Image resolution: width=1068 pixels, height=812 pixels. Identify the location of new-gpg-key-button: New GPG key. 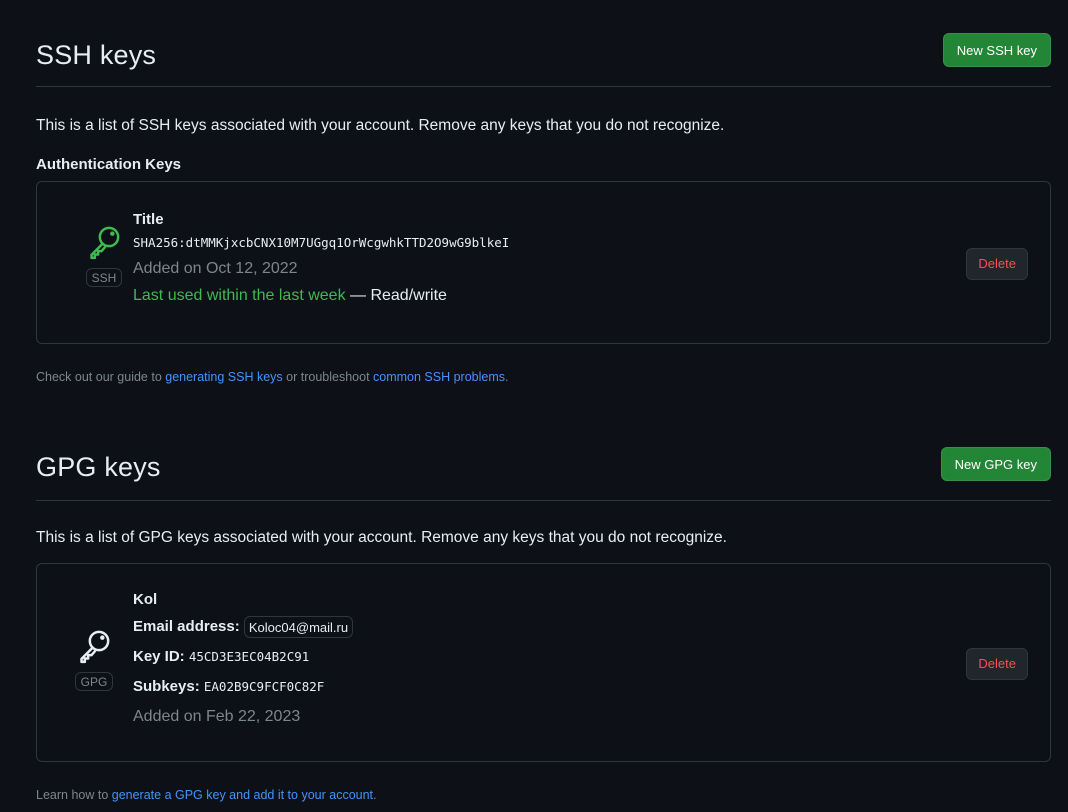
(995, 464).